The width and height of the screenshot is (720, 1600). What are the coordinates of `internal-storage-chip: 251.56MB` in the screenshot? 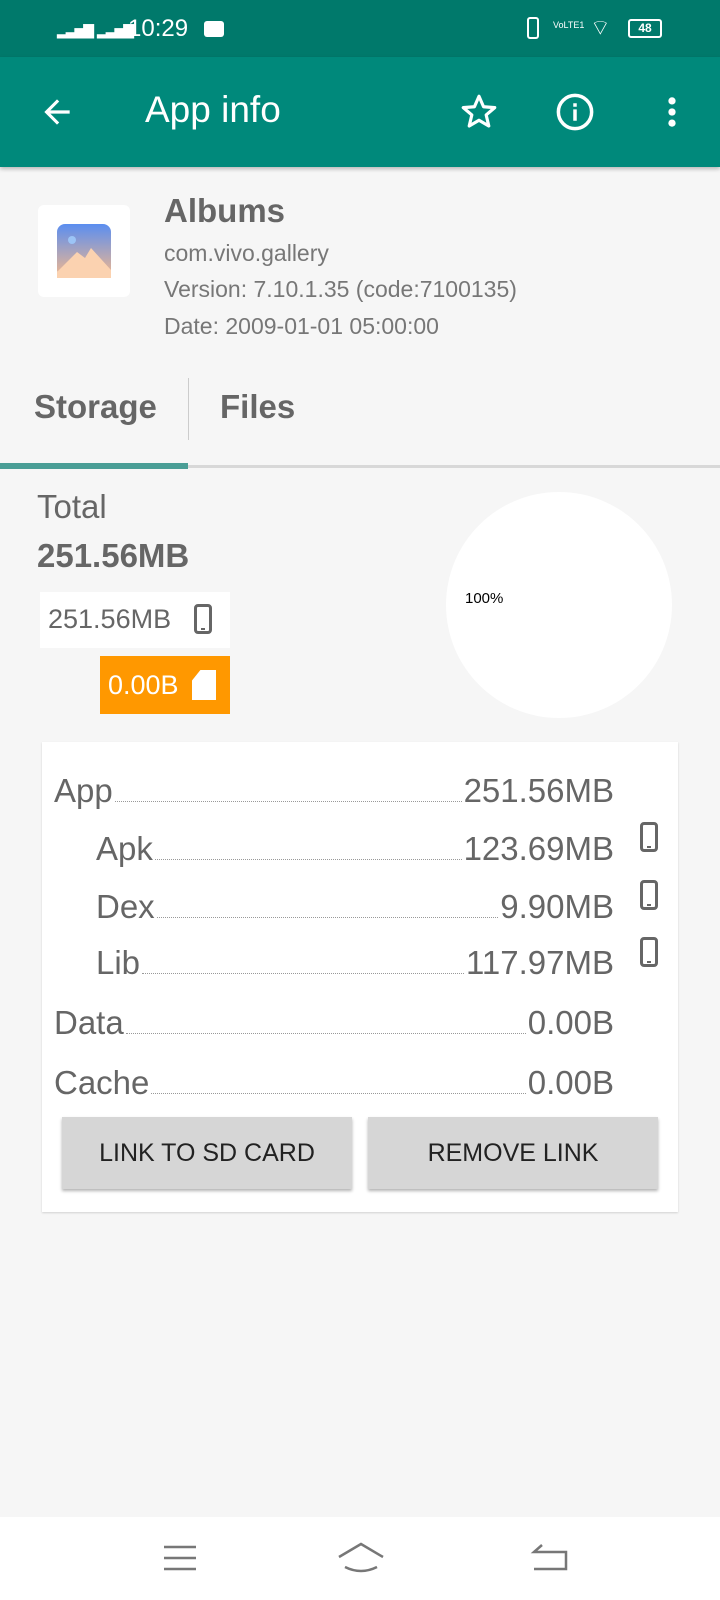 It's located at (135, 620).